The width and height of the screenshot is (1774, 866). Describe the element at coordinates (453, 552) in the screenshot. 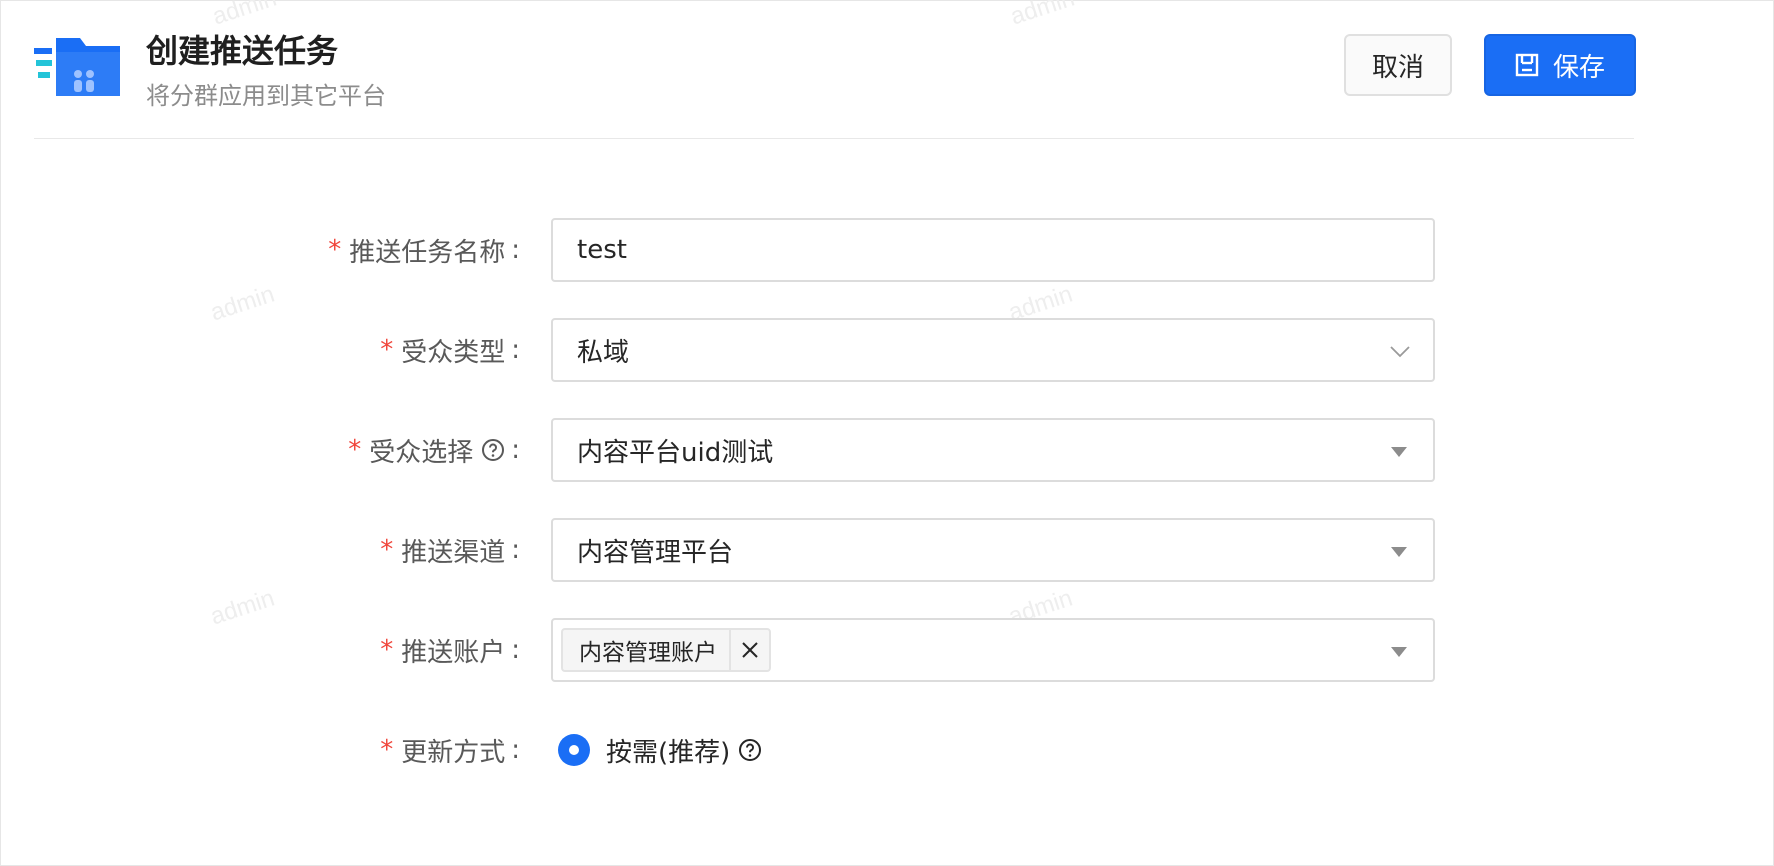

I see `push-channel-label-text: 推送渠道` at that location.